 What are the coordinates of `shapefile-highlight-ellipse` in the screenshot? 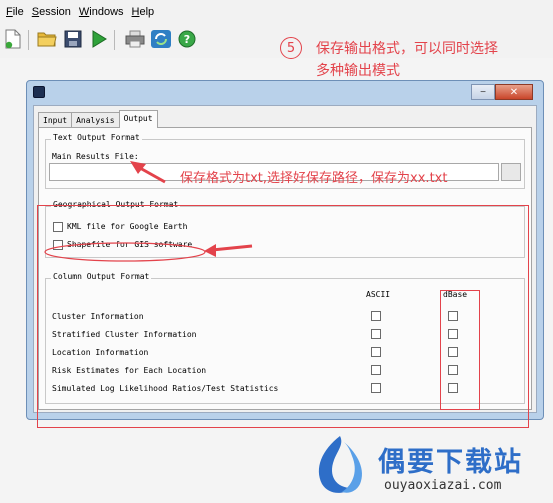 It's located at (125, 252).